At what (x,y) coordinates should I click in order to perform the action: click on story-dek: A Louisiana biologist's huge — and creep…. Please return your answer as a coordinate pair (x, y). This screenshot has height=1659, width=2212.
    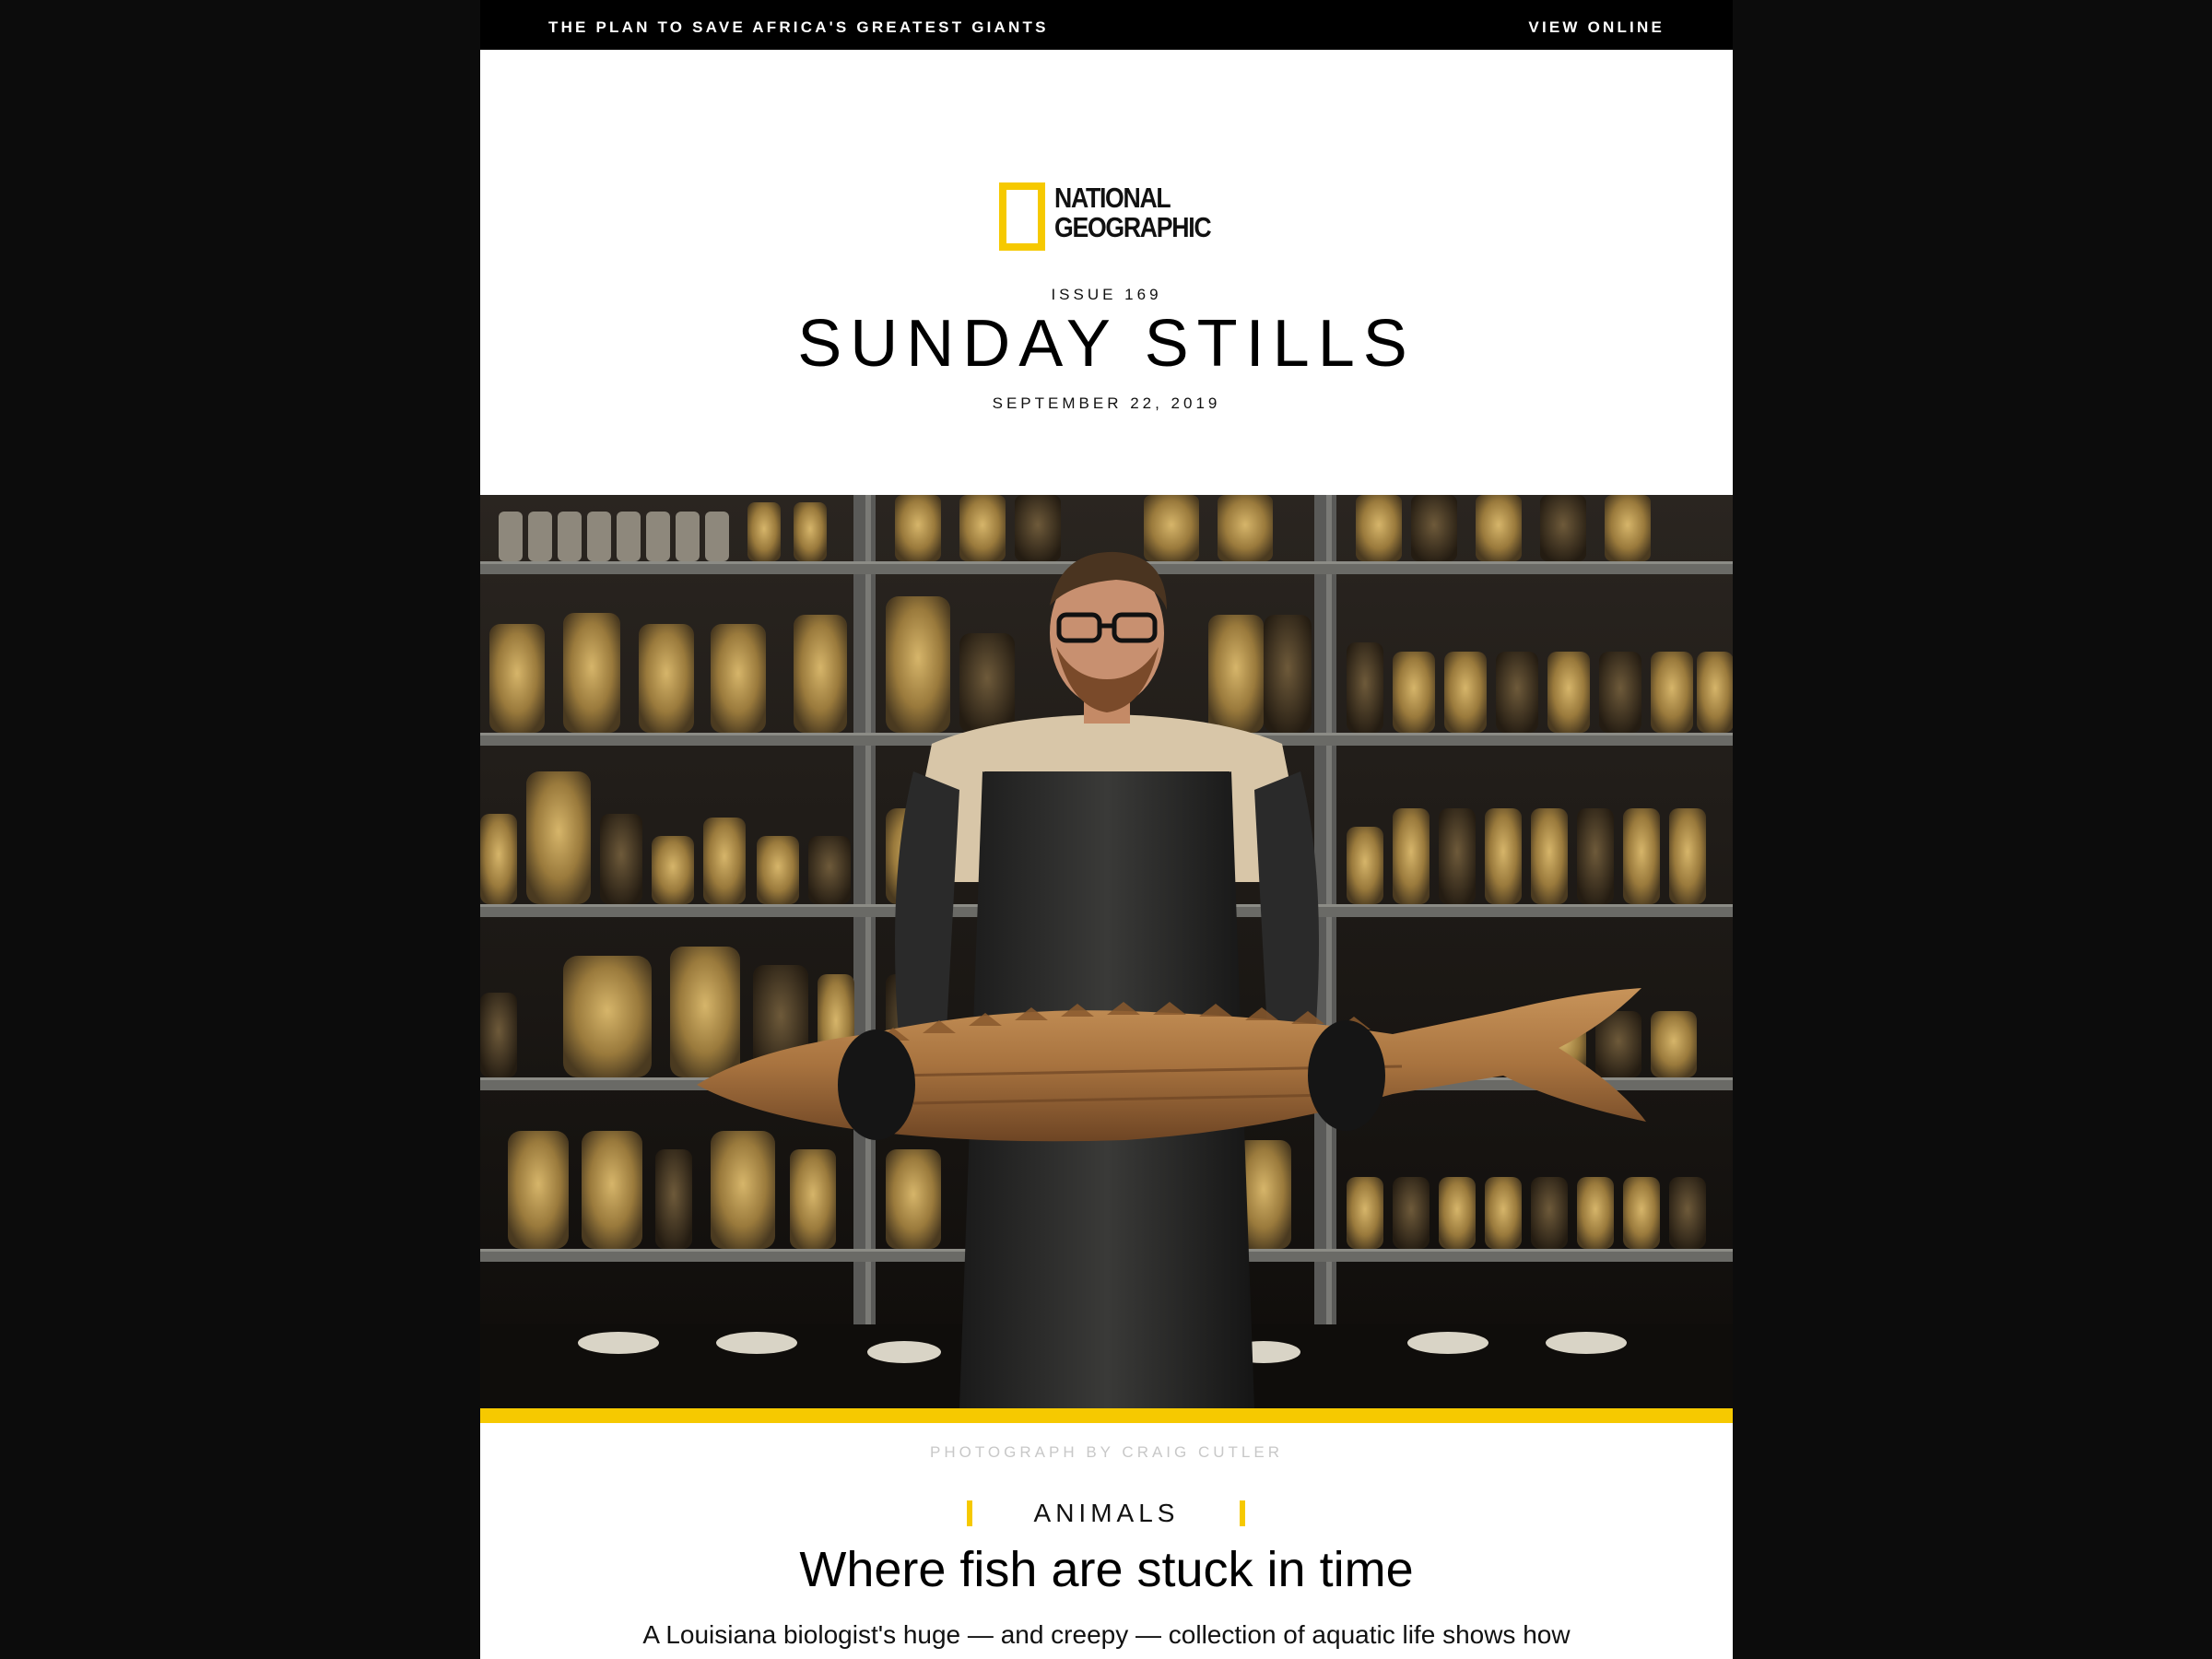
    Looking at the image, I should click on (1106, 1634).